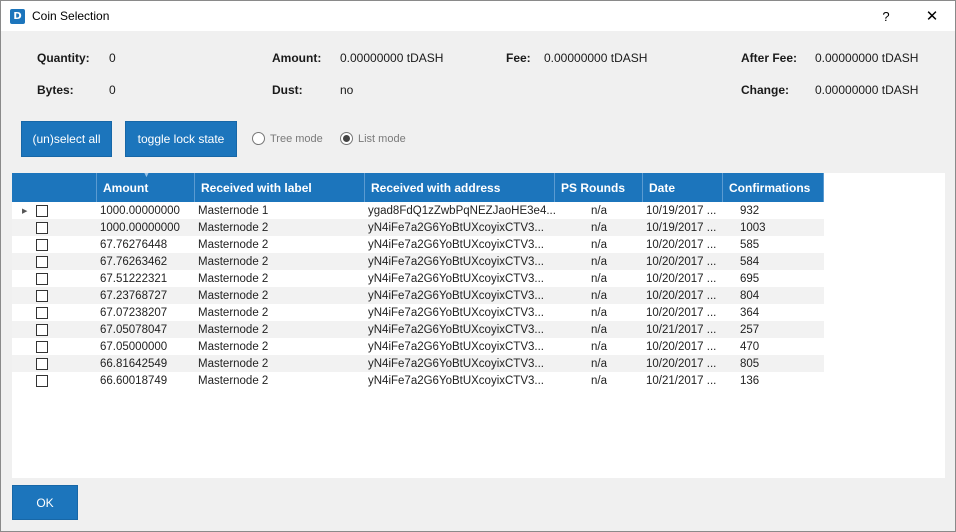 This screenshot has width=956, height=532. Describe the element at coordinates (750, 244) in the screenshot. I see `confirmations-cell: 585` at that location.